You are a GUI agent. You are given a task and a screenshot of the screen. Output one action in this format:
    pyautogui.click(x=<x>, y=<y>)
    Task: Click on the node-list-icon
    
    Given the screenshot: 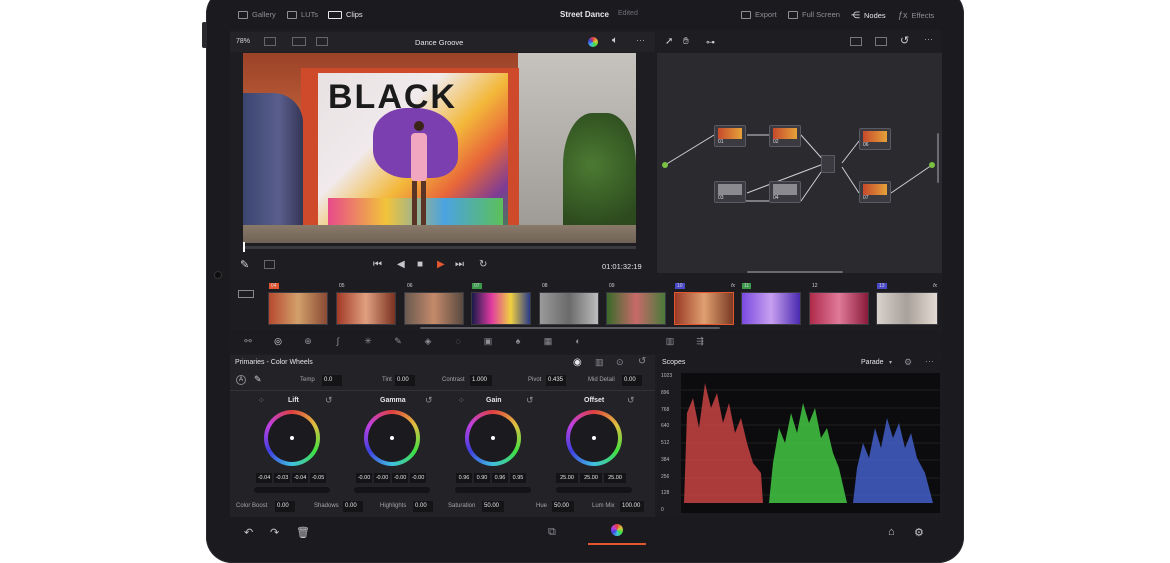 What is the action you would take?
    pyautogui.click(x=881, y=41)
    